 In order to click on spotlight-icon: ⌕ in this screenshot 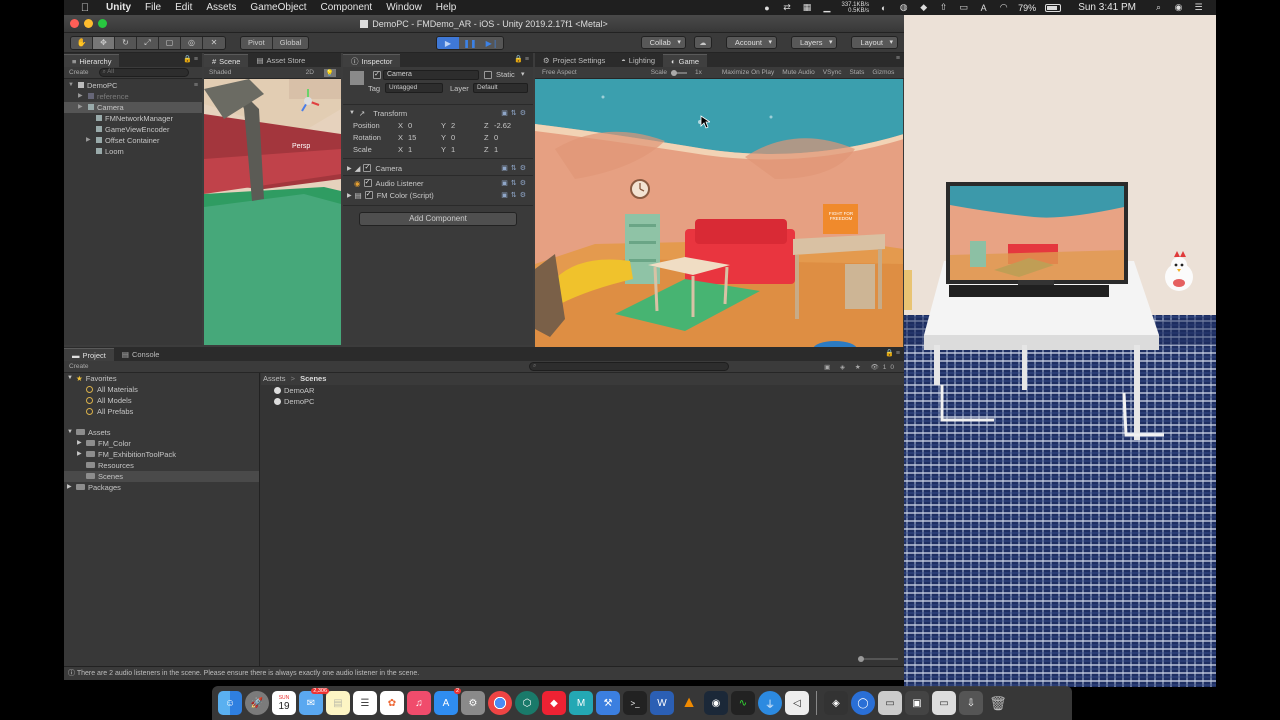, I will do `click(1158, 7)`.